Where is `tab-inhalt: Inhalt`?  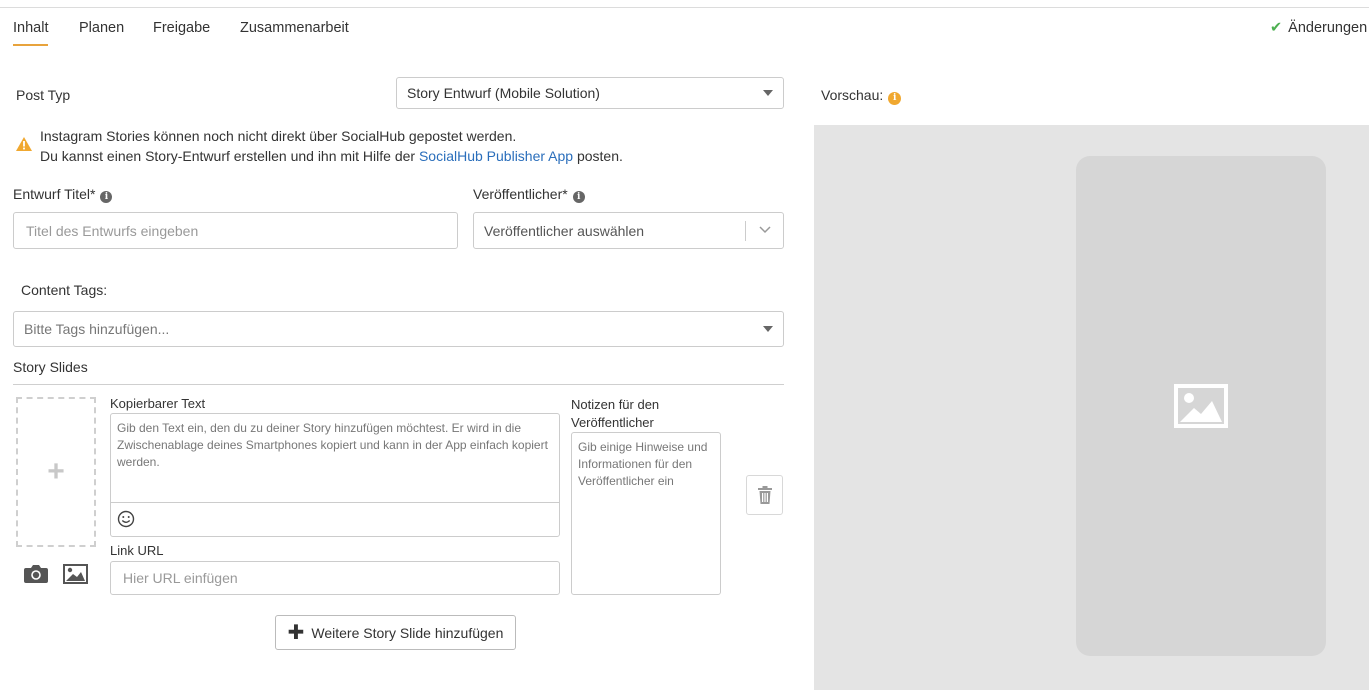 tab-inhalt: Inhalt is located at coordinates (31, 33).